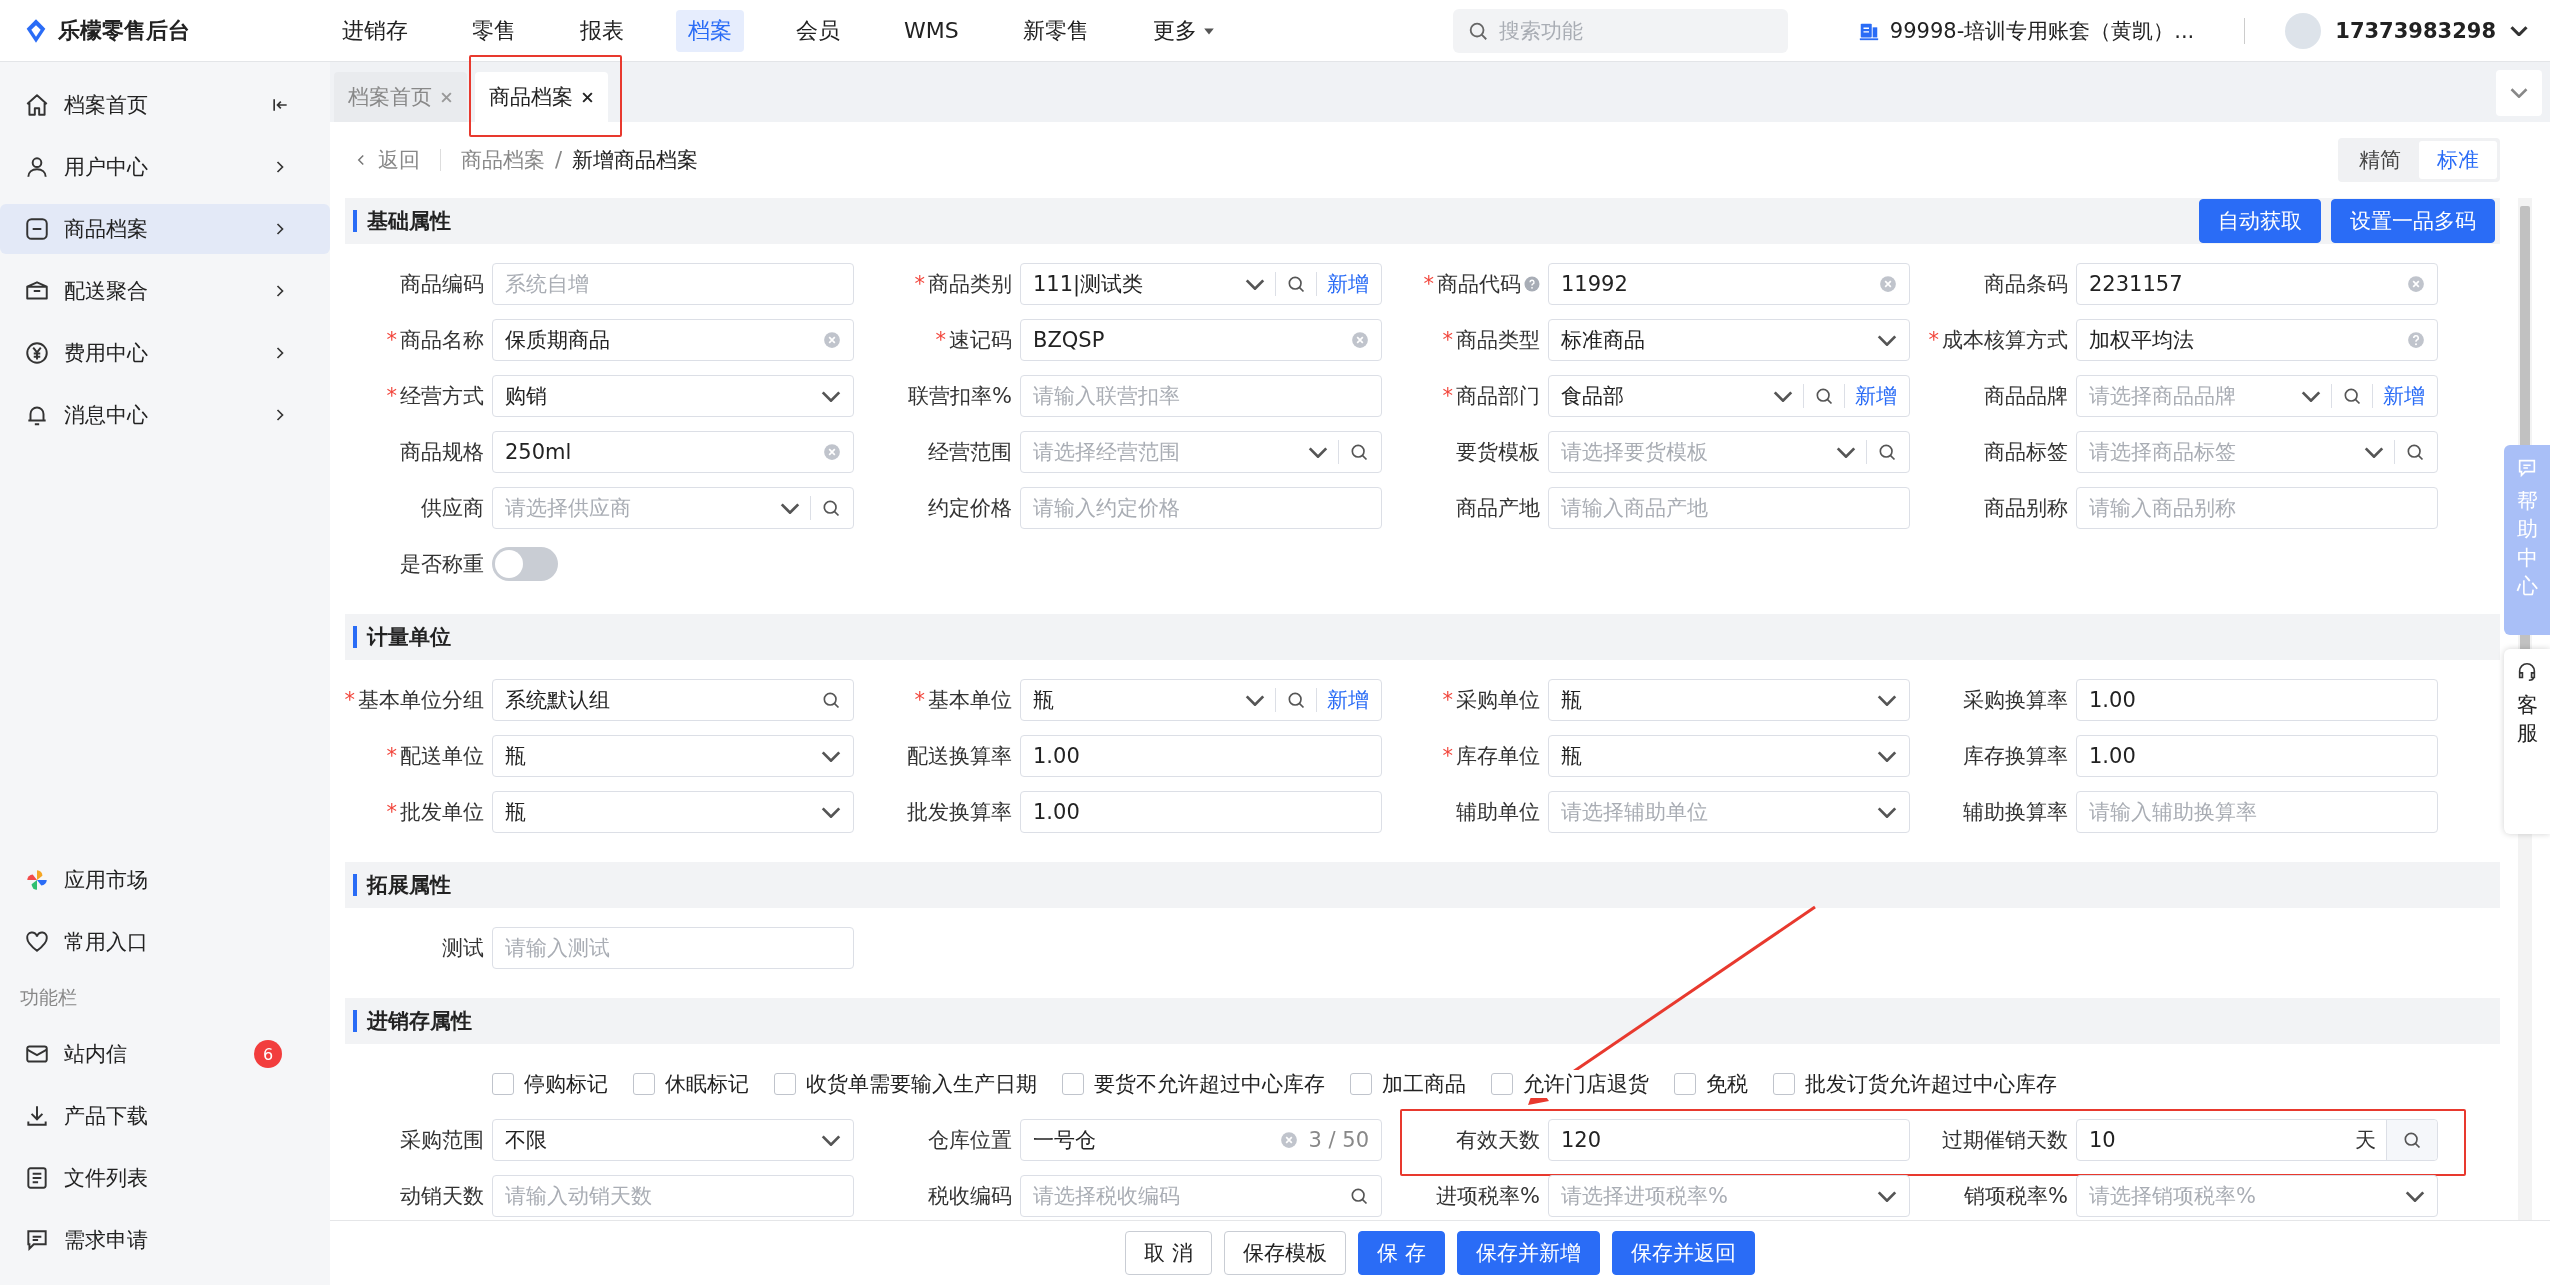  What do you see at coordinates (1183, 30) in the screenshot?
I see `nav-item: 更多` at bounding box center [1183, 30].